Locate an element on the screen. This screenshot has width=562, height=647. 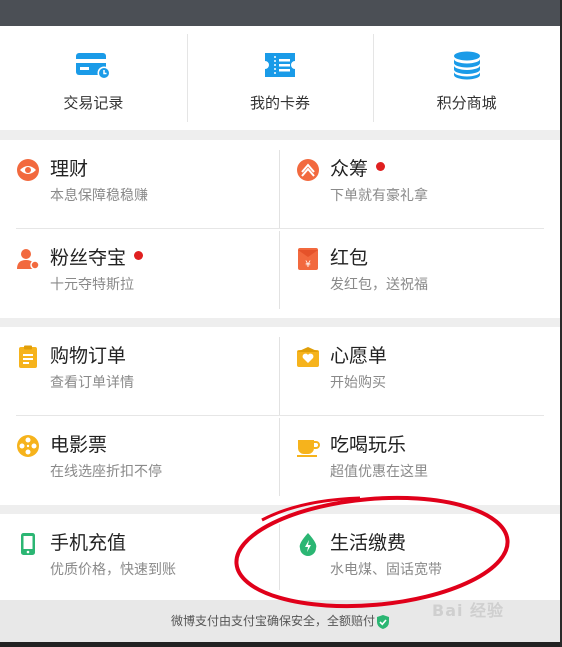
service-subtitle: 超值优惠在这里 is located at coordinates (379, 472).